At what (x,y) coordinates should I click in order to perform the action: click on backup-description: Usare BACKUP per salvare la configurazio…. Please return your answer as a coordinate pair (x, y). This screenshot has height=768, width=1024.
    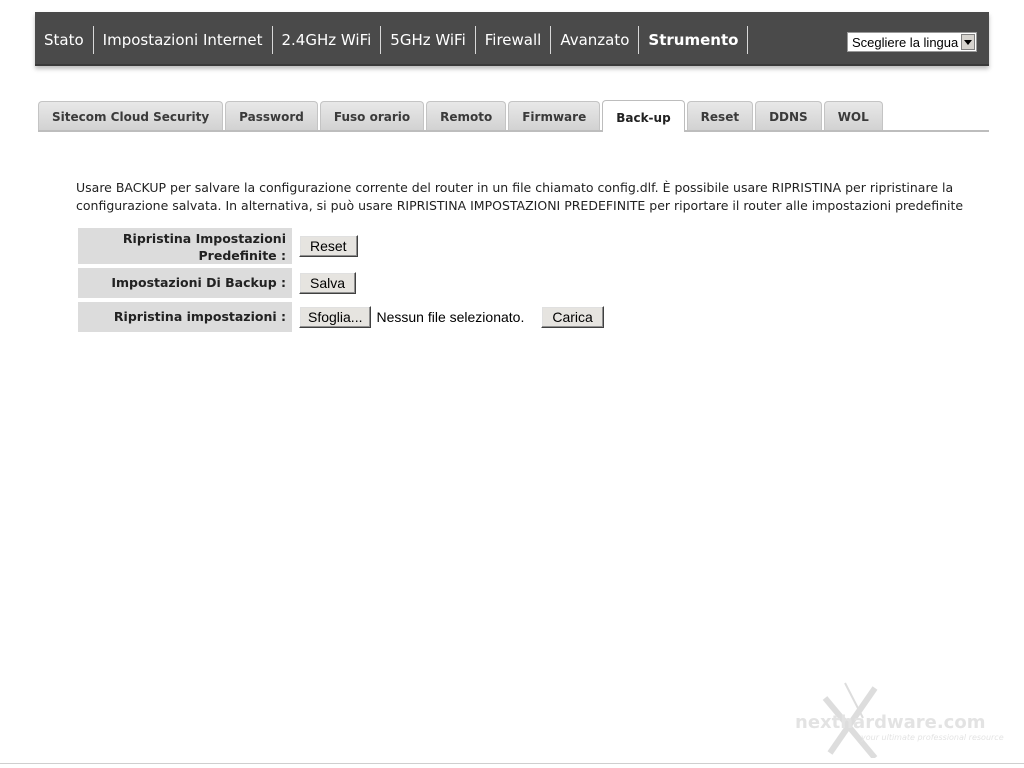
    Looking at the image, I should click on (520, 196).